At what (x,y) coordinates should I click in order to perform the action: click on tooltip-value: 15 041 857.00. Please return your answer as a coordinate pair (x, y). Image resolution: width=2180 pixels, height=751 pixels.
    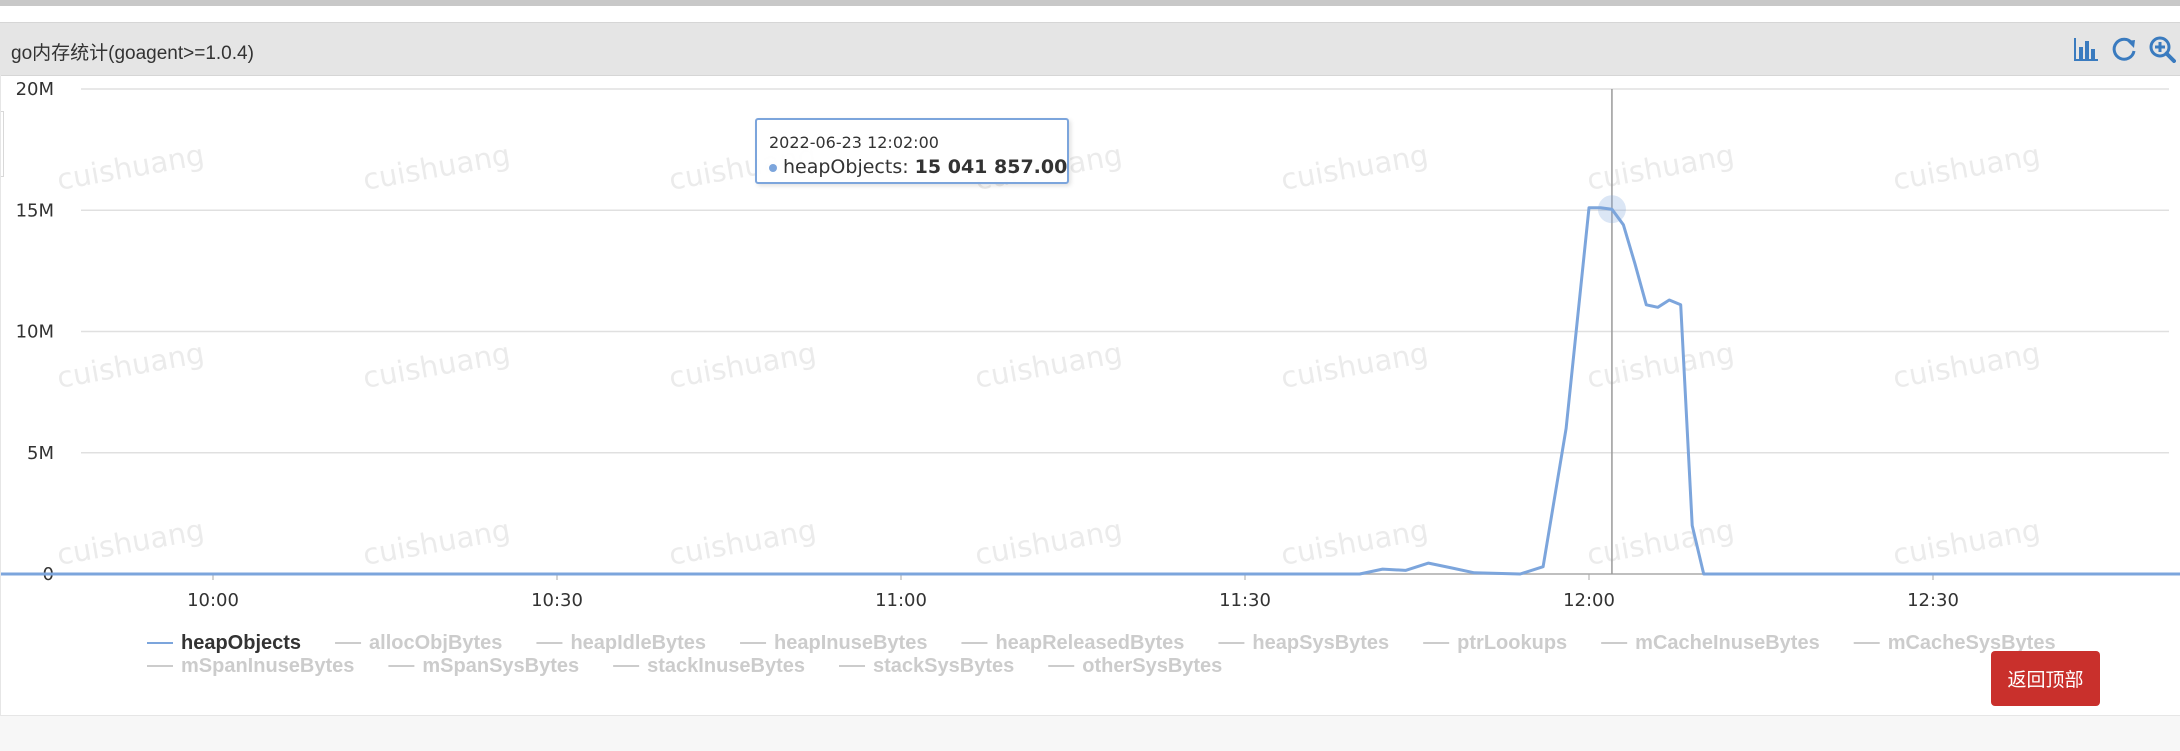
    Looking at the image, I should click on (991, 167).